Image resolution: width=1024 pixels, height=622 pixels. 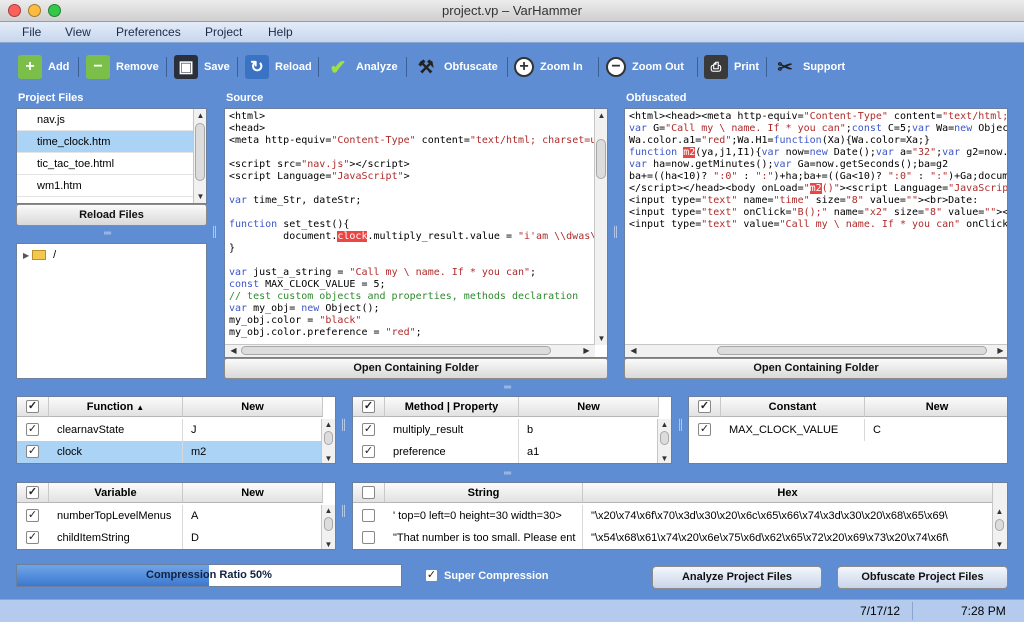 What do you see at coordinates (506, 452) in the screenshot?
I see `table-row: ✓ preference a1` at bounding box center [506, 452].